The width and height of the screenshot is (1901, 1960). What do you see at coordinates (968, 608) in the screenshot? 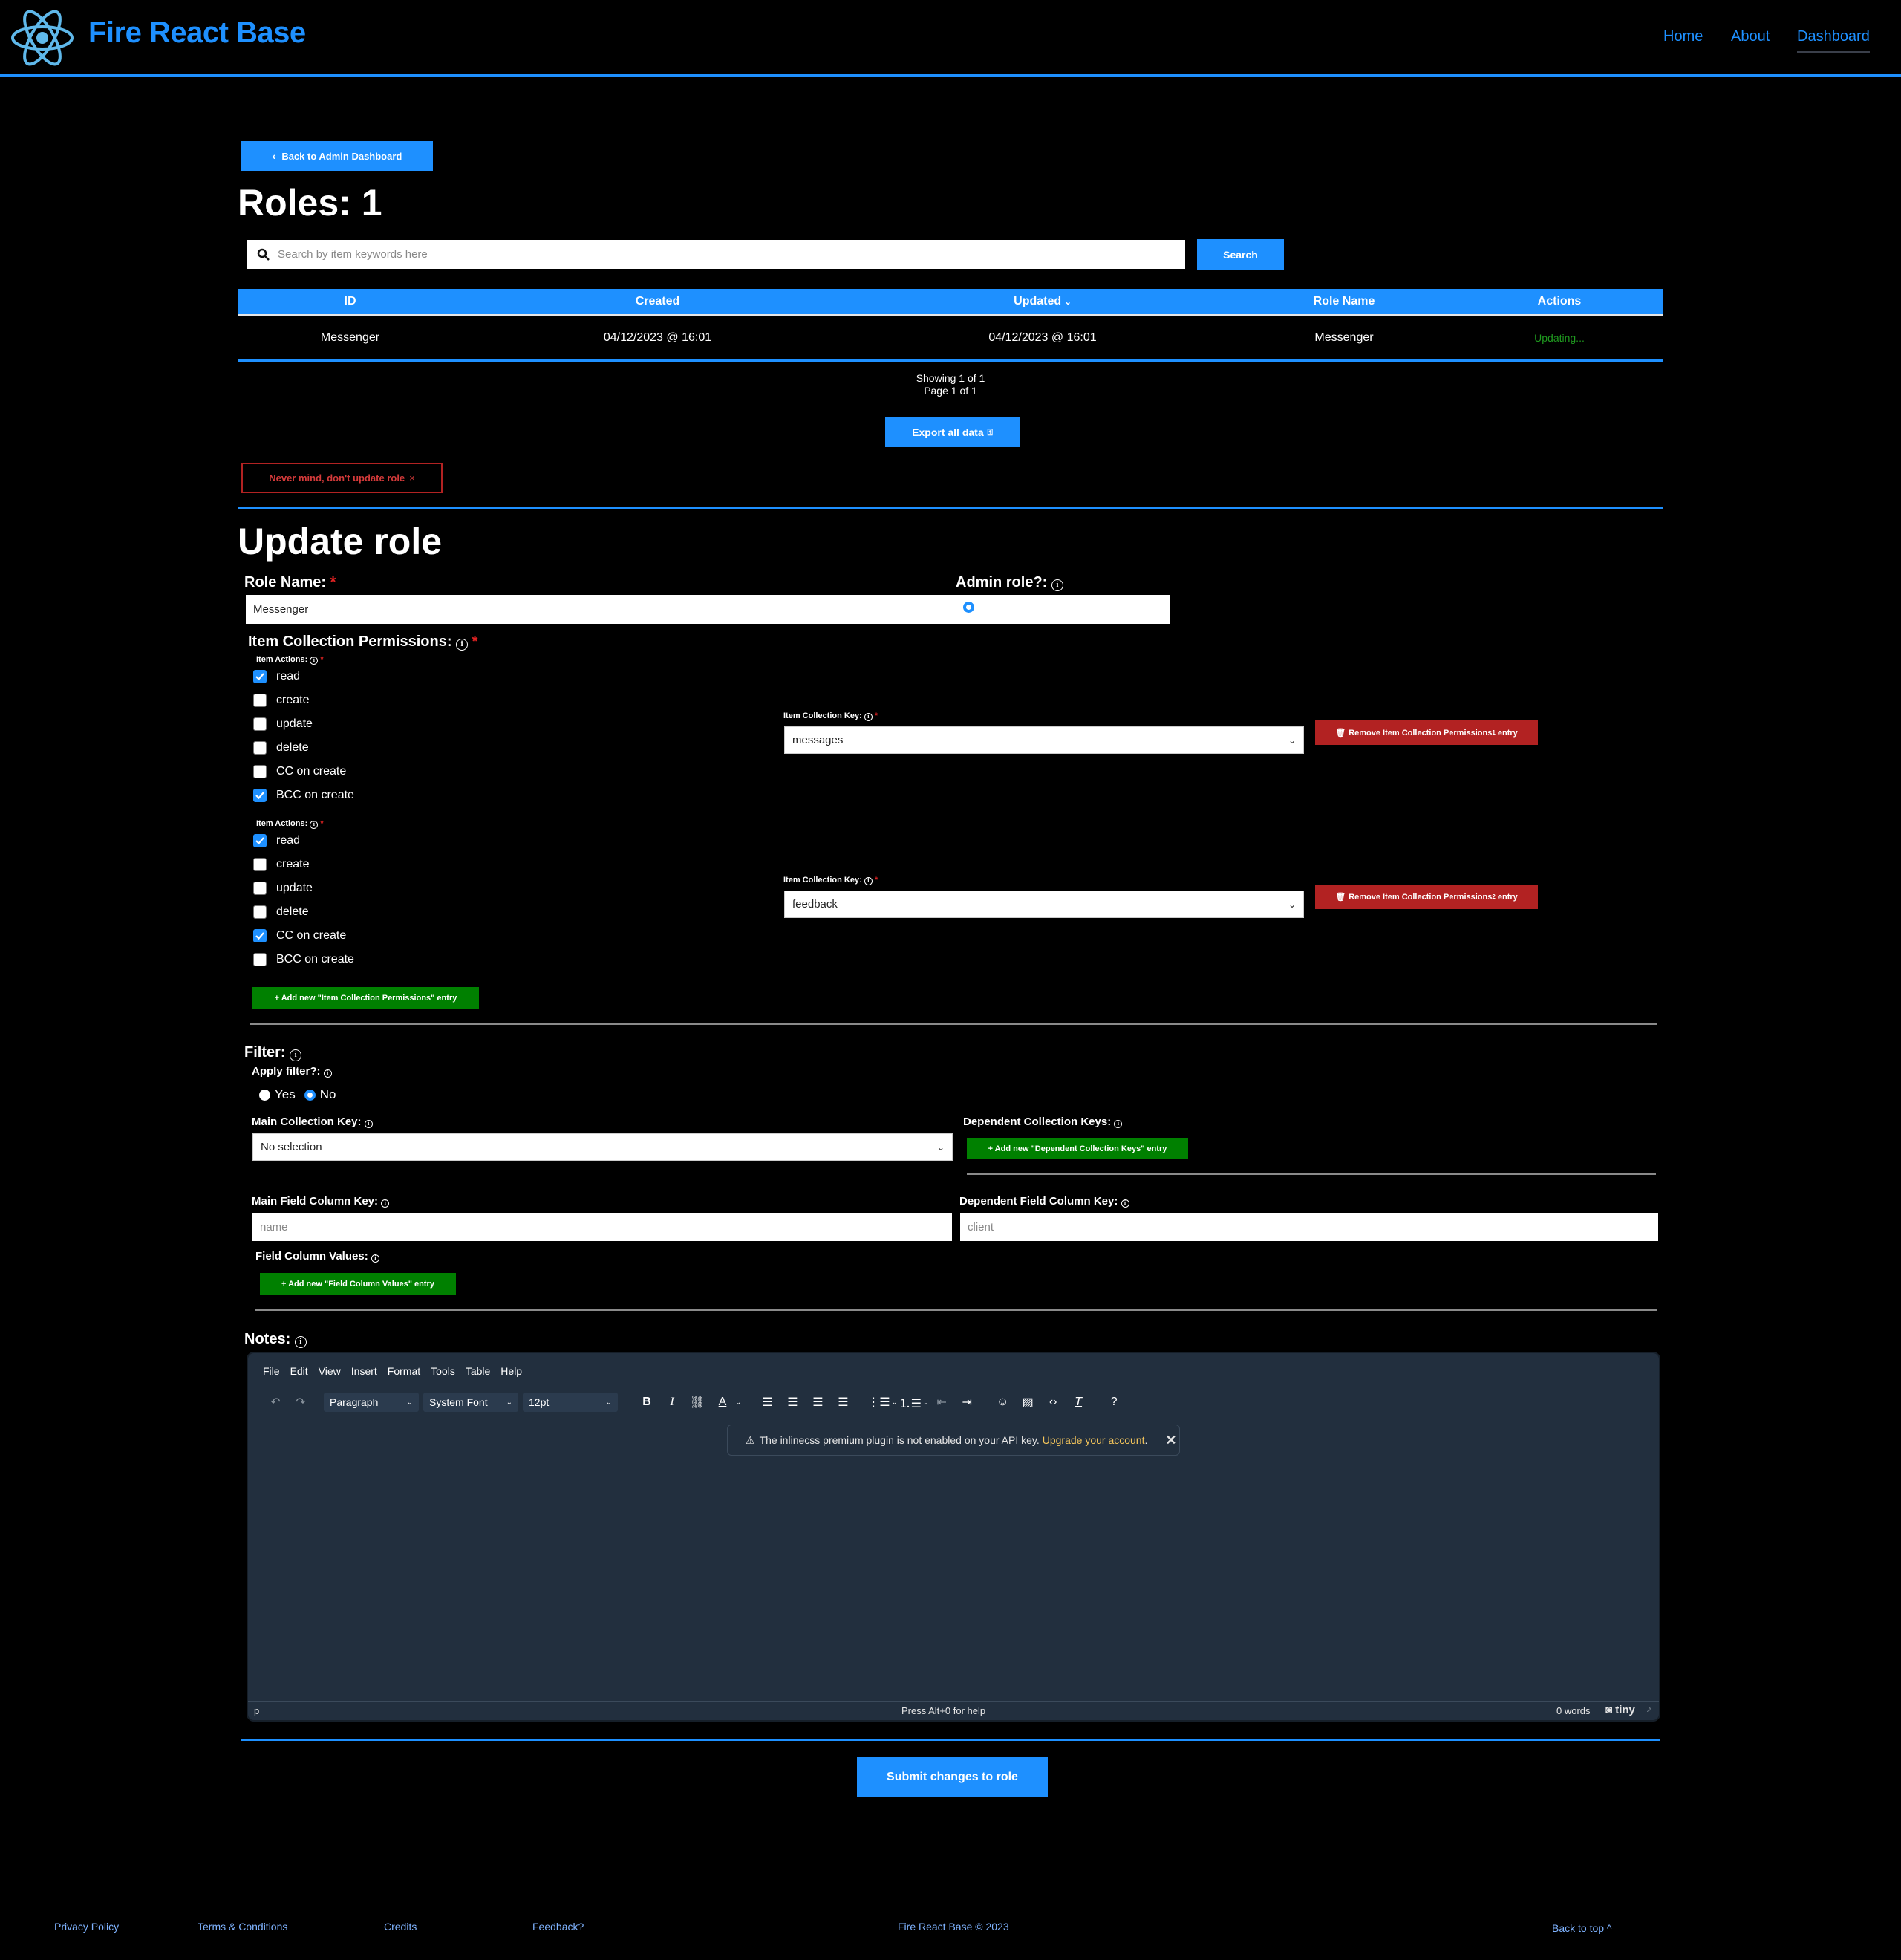
I see `admin-role-yes-radio` at bounding box center [968, 608].